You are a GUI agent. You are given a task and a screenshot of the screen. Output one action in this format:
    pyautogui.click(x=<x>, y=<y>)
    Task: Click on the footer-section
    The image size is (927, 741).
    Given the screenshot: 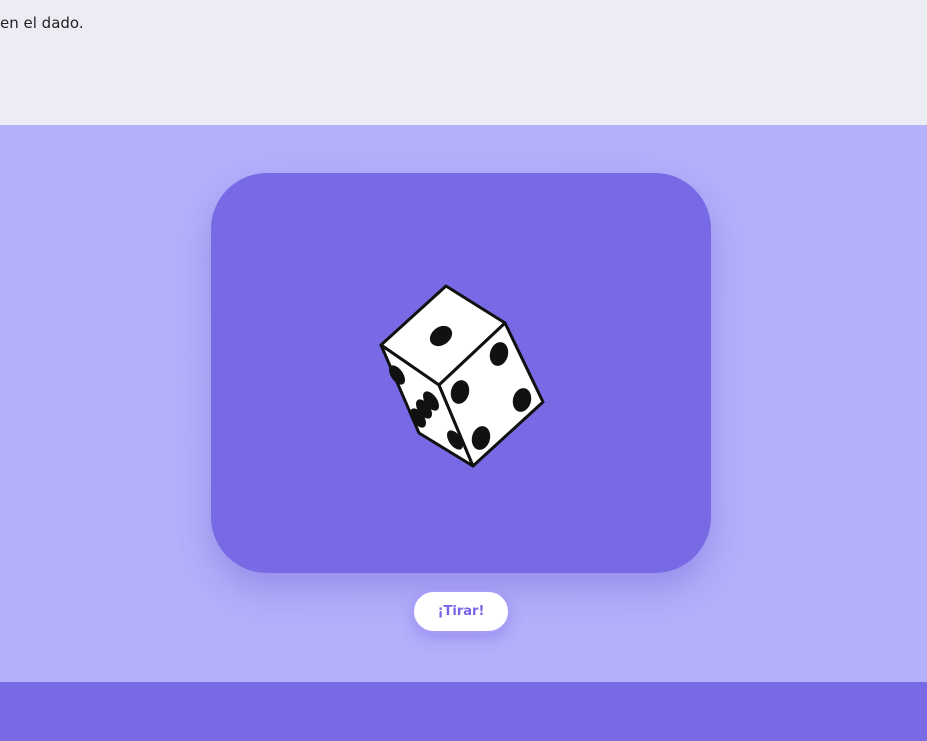 What is the action you would take?
    pyautogui.click(x=463, y=711)
    